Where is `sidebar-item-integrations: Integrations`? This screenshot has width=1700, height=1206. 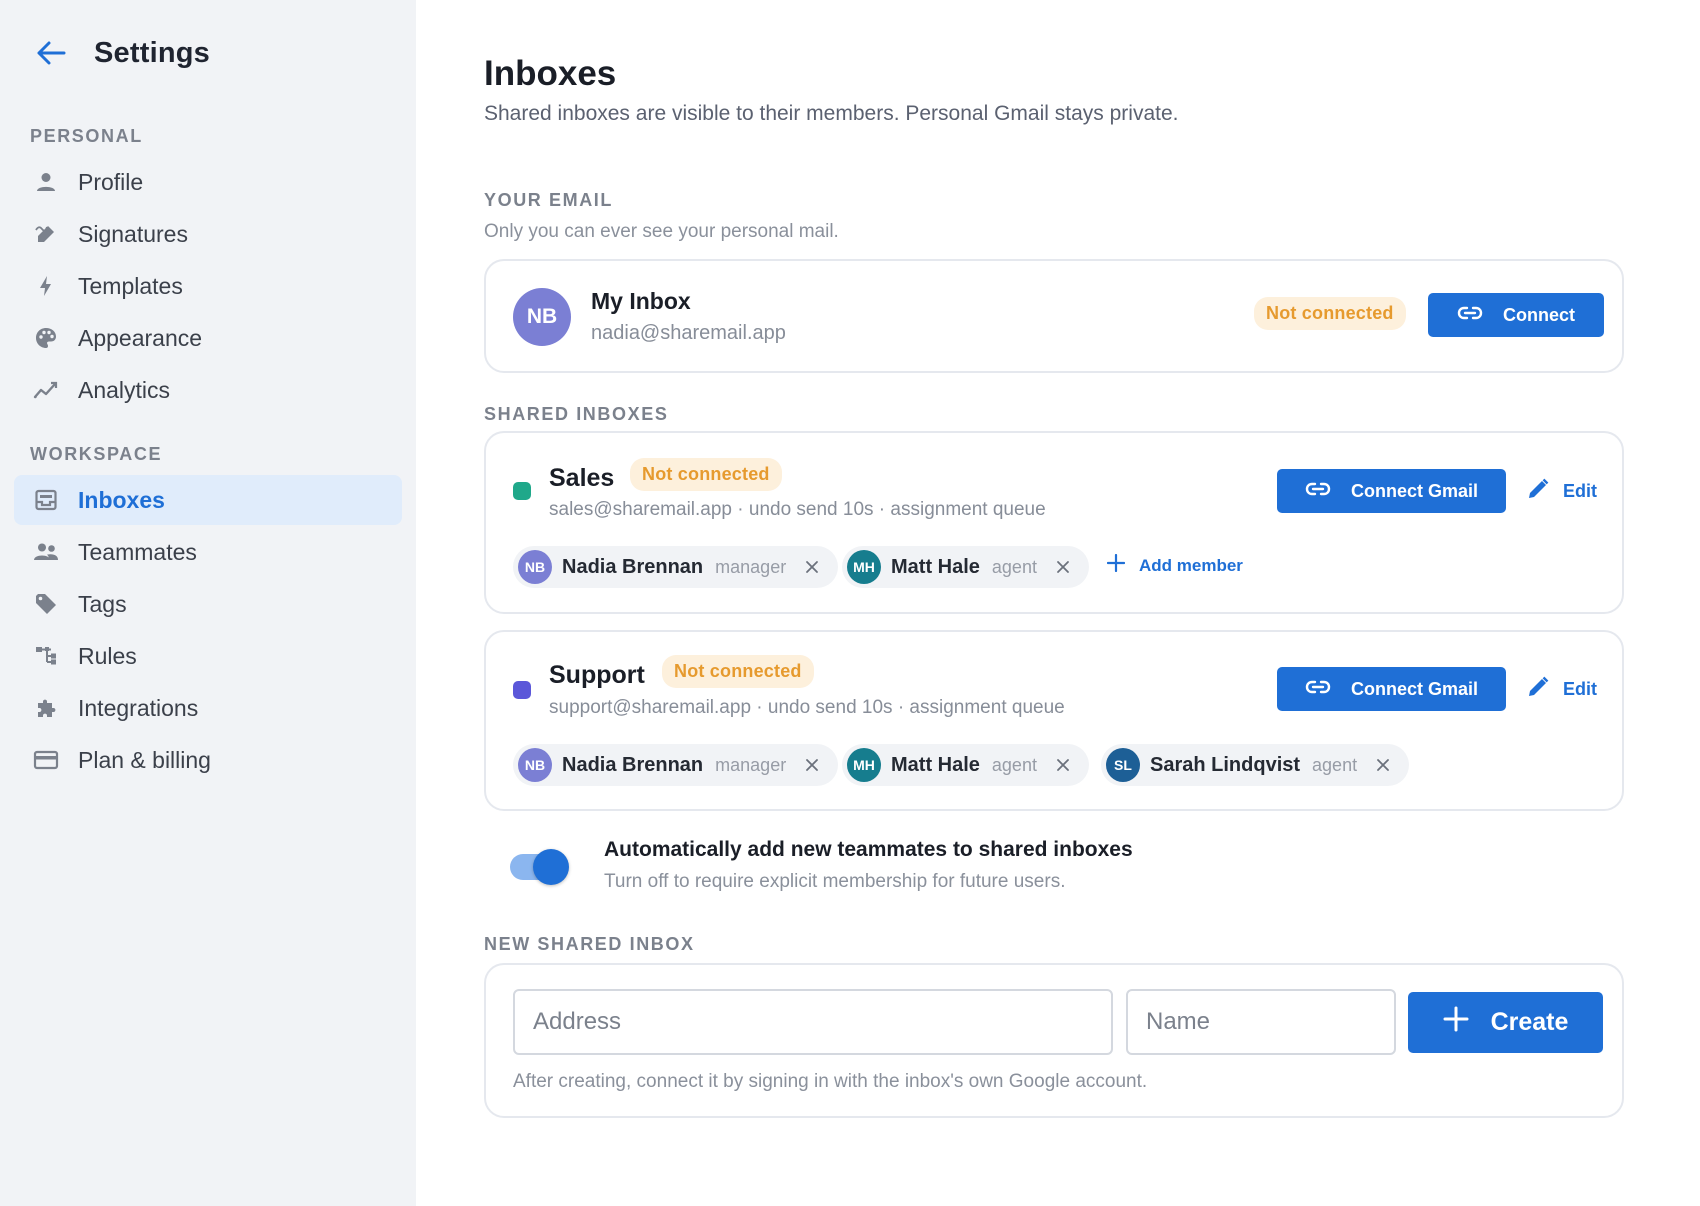
sidebar-item-integrations: Integrations is located at coordinates (208, 708).